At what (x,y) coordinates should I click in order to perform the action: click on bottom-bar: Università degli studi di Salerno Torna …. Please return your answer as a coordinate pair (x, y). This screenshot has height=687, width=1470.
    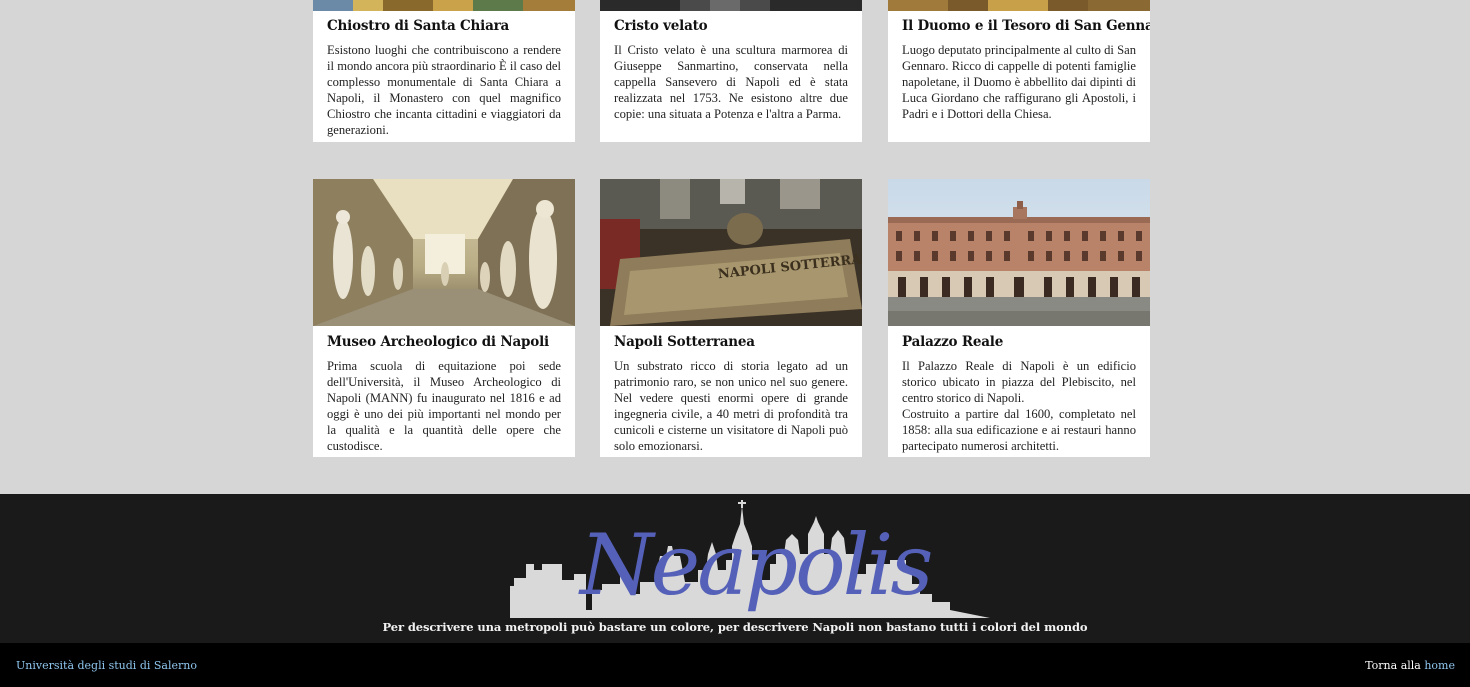
    Looking at the image, I should click on (735, 665).